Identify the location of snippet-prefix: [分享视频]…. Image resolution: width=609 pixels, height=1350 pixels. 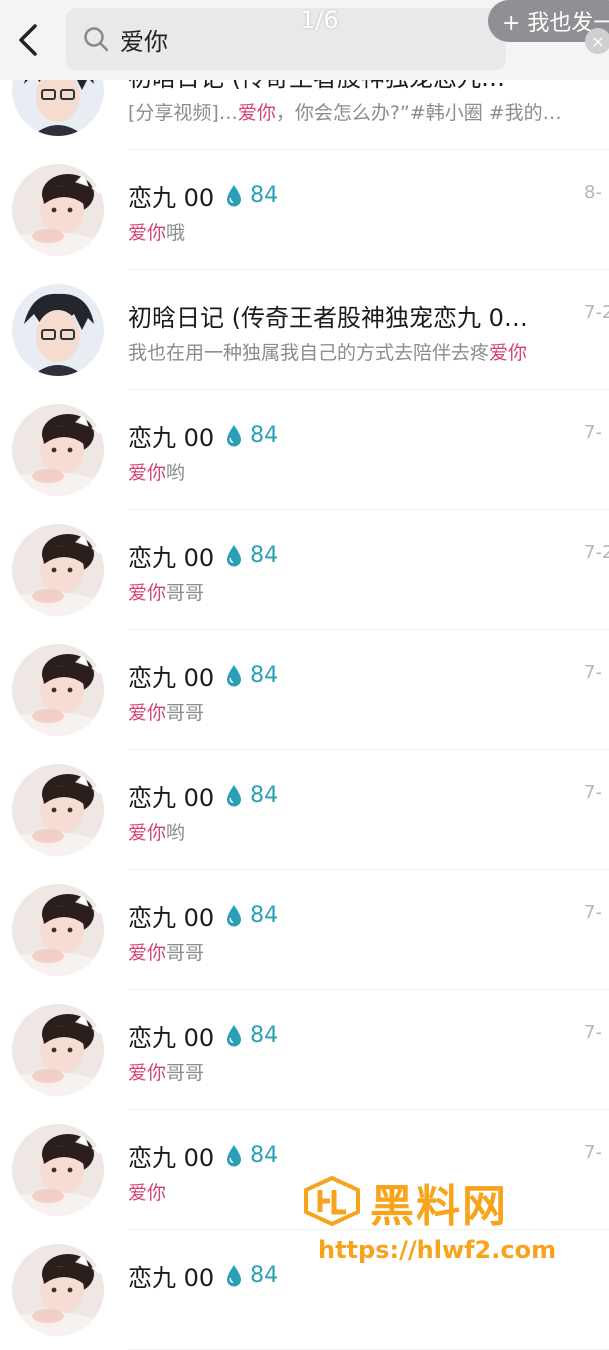
(183, 113).